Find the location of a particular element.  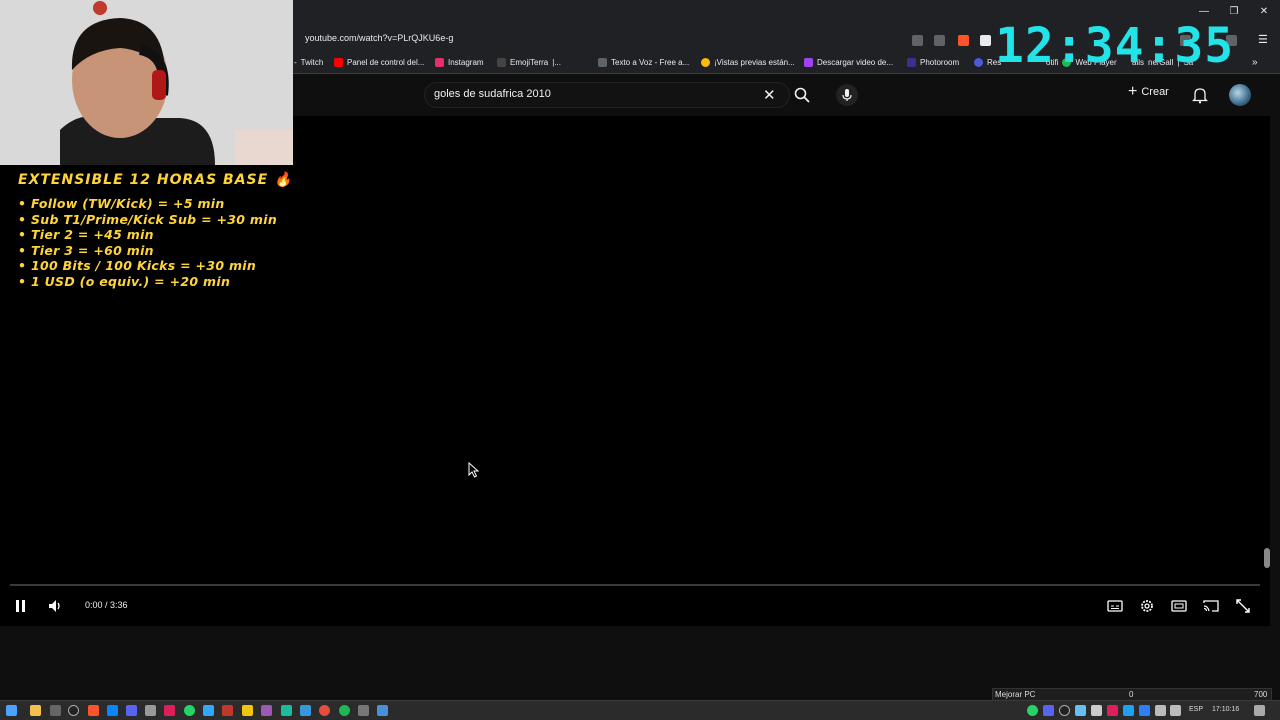

emoji-icon is located at coordinates (705, 62).